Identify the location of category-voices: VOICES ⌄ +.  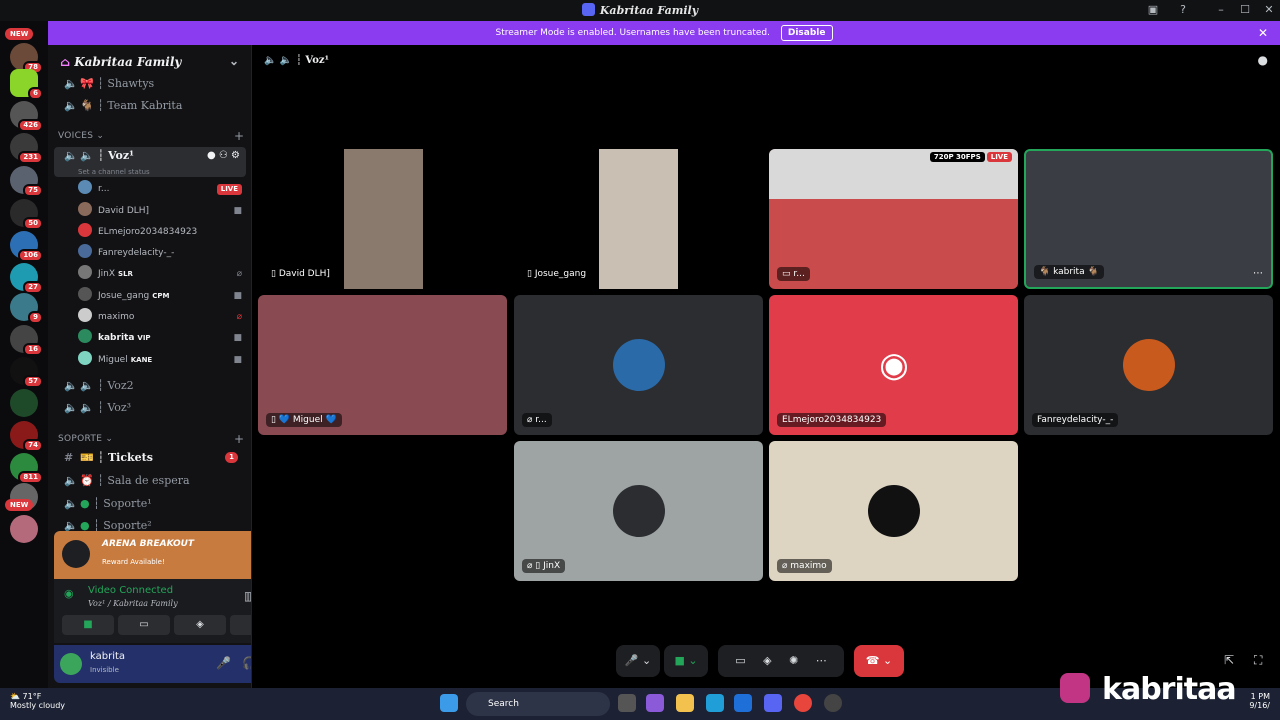
(151, 136).